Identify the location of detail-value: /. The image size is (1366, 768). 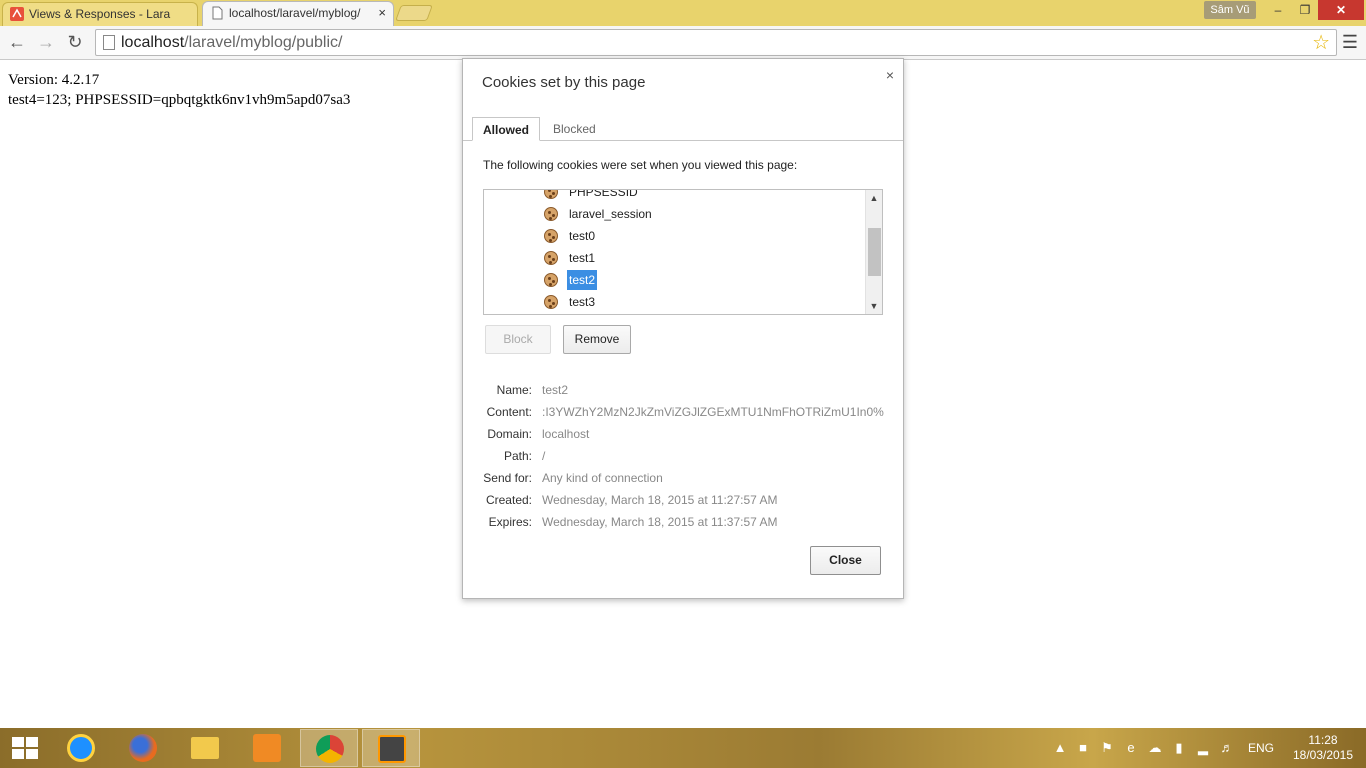
(544, 456).